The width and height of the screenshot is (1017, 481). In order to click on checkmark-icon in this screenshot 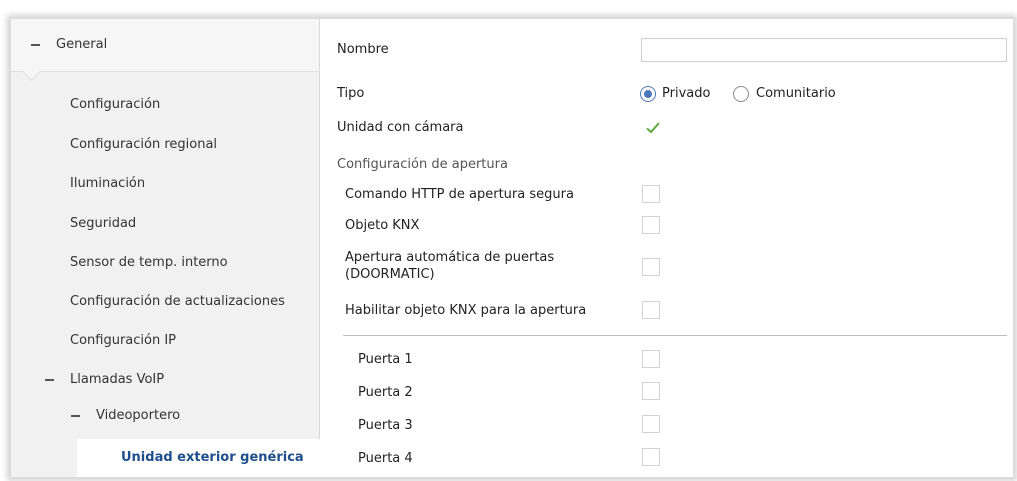, I will do `click(653, 128)`.